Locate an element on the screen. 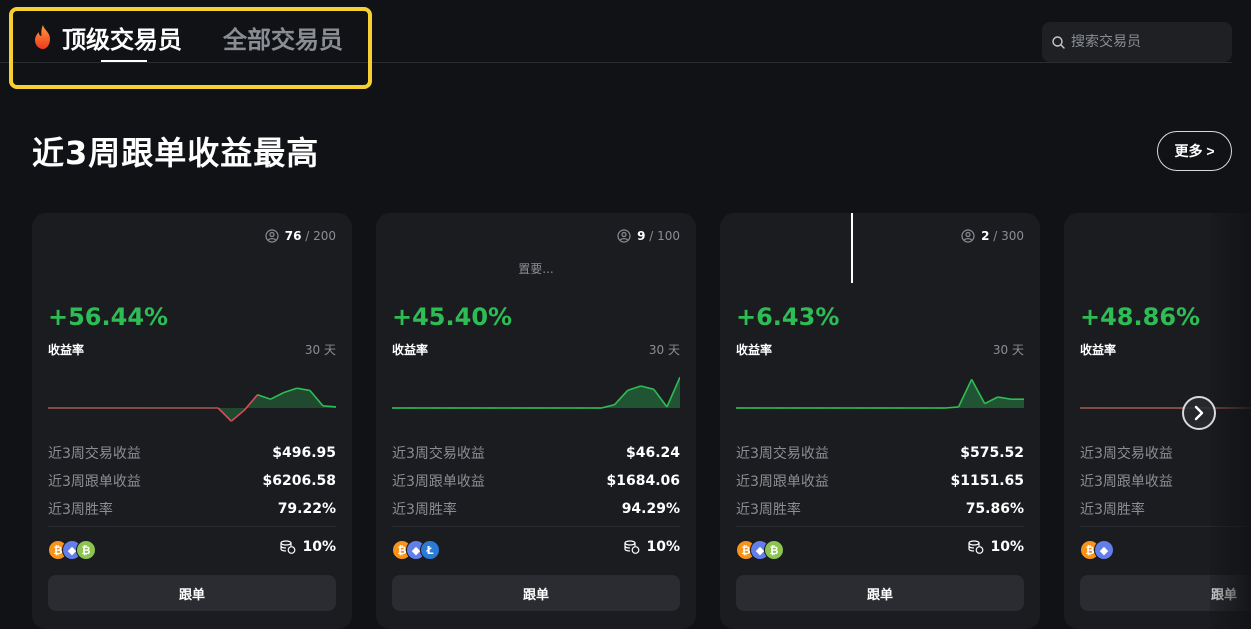 This screenshot has width=1251, height=629. stat-value: $6206.58 is located at coordinates (299, 481).